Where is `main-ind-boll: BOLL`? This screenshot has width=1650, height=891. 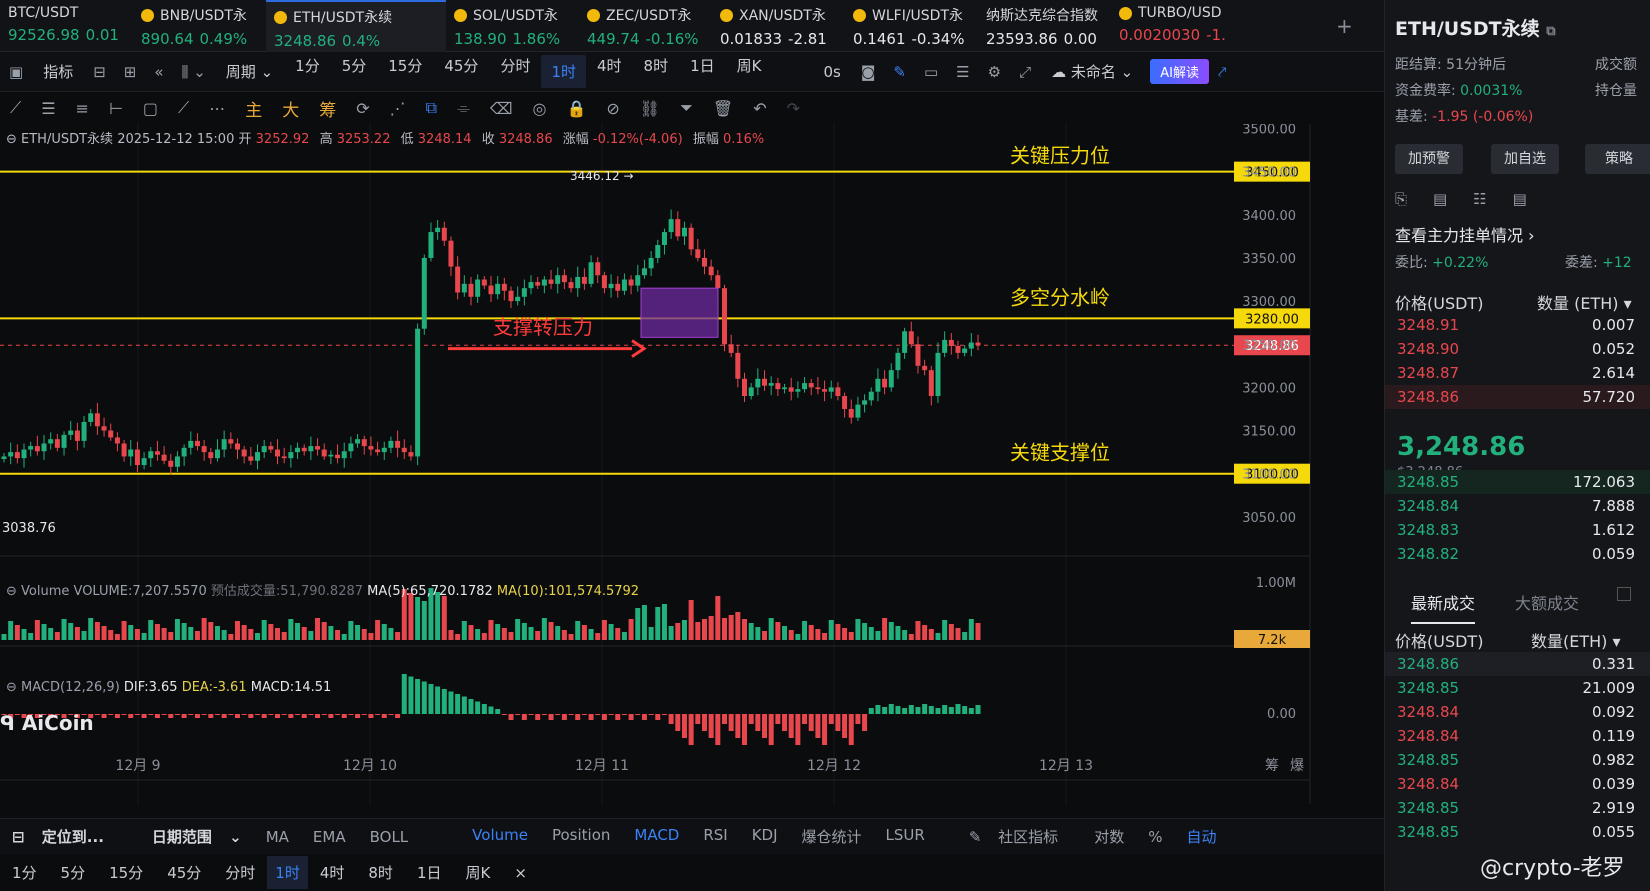
main-ind-boll: BOLL is located at coordinates (389, 837).